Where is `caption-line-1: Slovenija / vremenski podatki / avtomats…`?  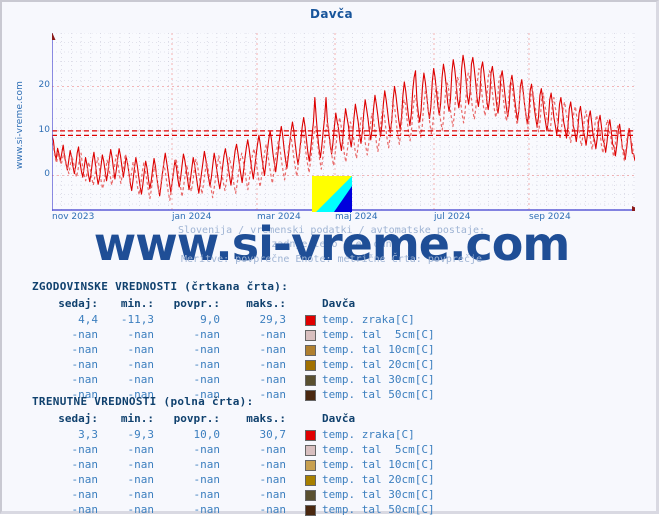 caption-line-1: Slovenija / vremenski podatki / avtomats… is located at coordinates (331, 230).